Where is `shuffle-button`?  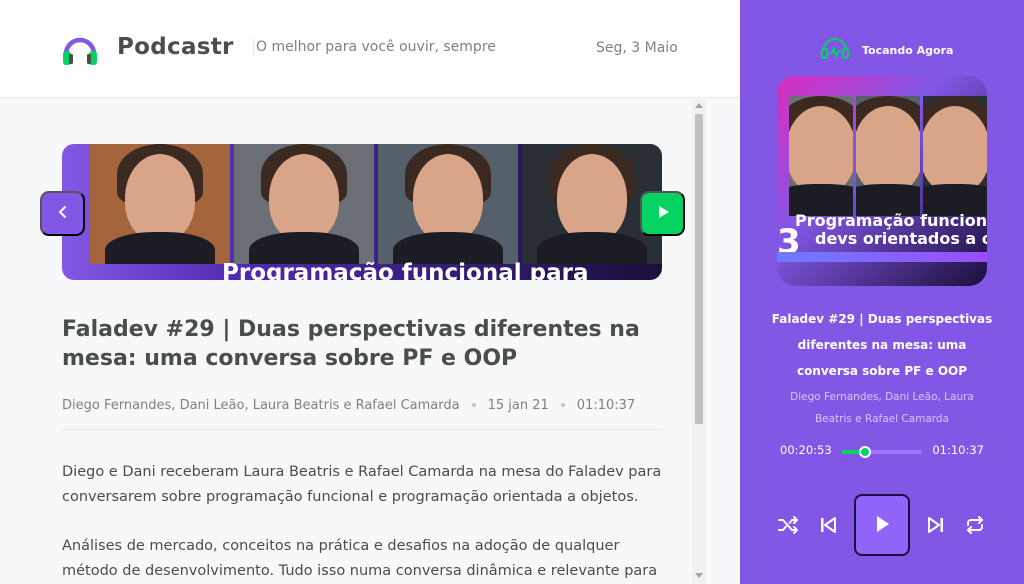 shuffle-button is located at coordinates (788, 526).